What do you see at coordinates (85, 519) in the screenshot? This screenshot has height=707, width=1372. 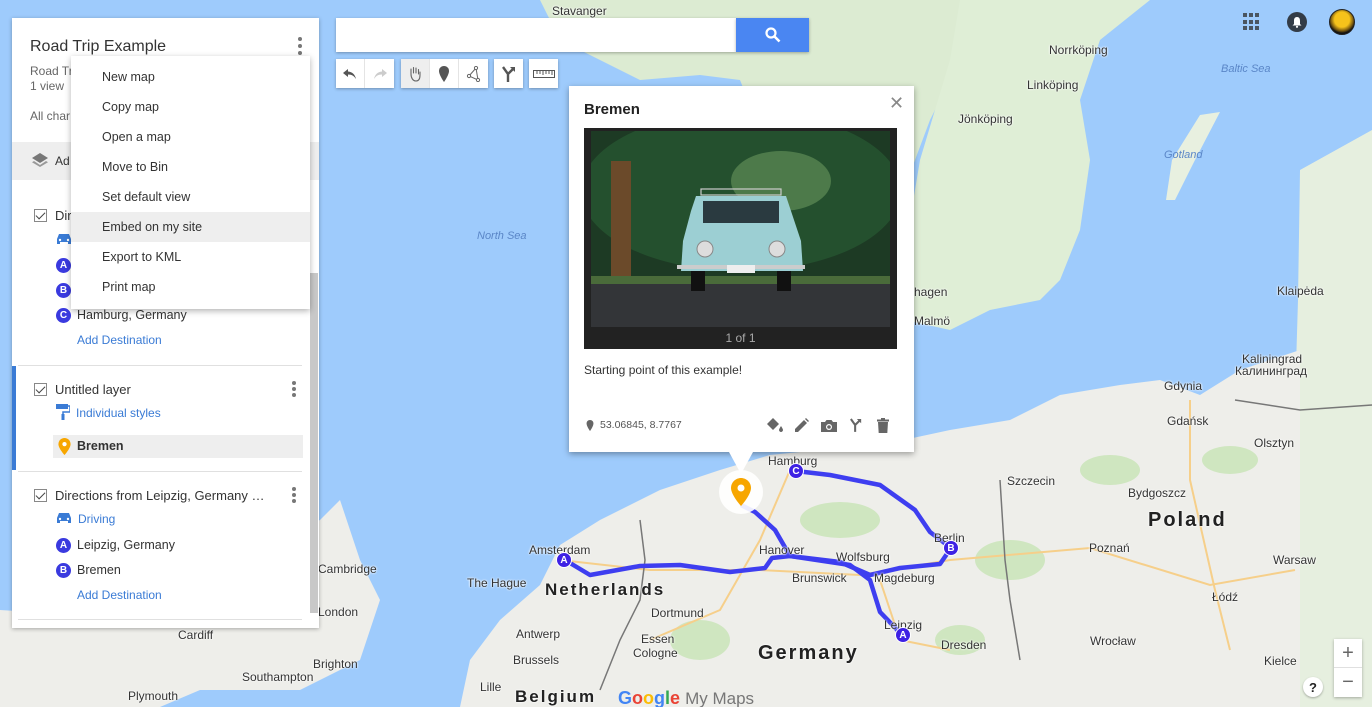 I see `driving-mode: Driving` at bounding box center [85, 519].